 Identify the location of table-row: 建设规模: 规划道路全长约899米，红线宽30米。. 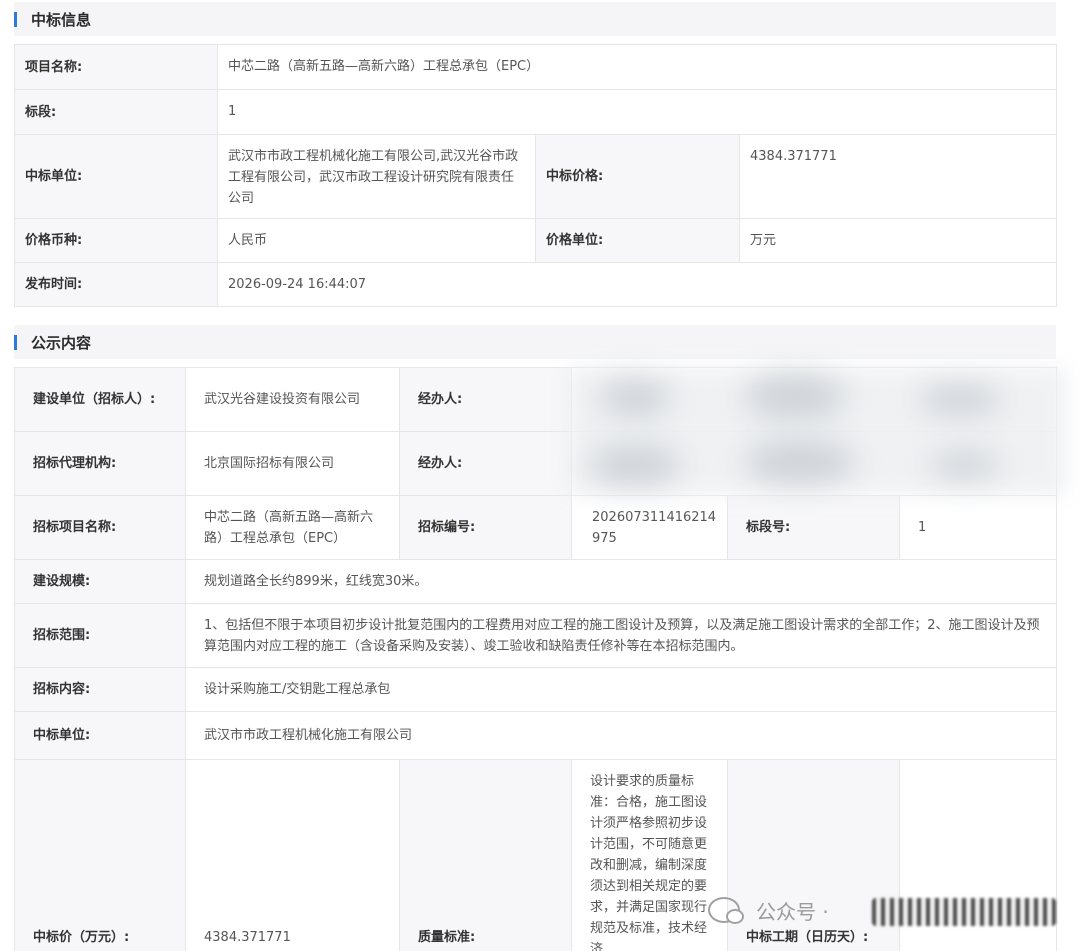
(535, 581).